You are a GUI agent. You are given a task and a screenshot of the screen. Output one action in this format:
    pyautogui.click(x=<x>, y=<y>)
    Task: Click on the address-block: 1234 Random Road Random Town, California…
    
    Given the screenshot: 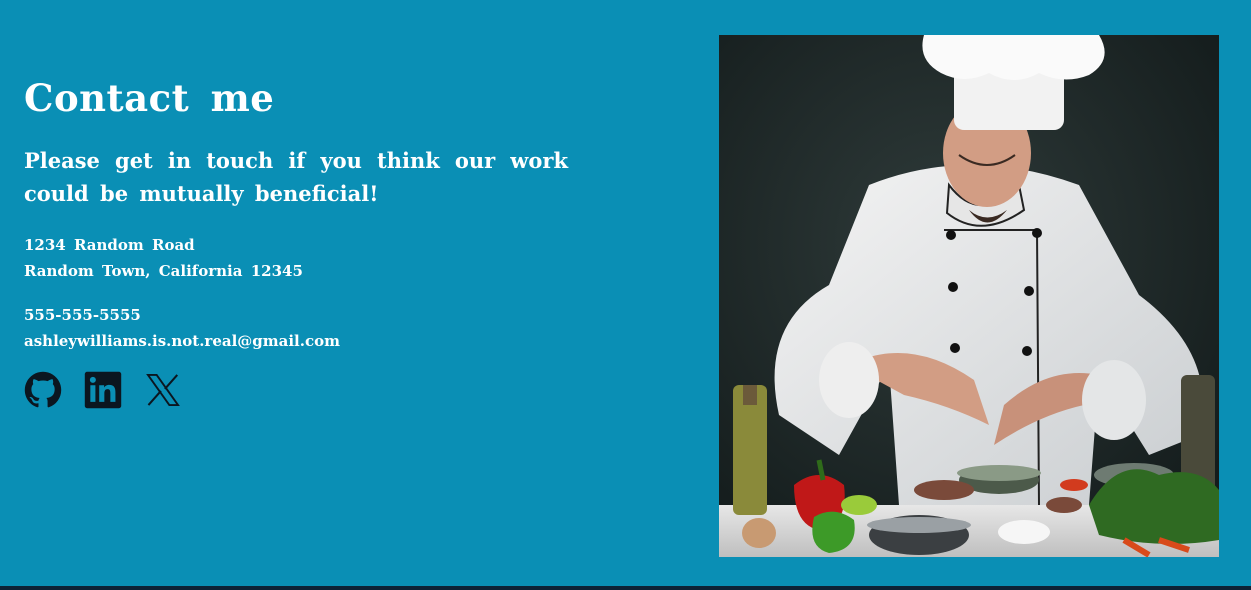 What is the action you would take?
    pyautogui.click(x=296, y=258)
    